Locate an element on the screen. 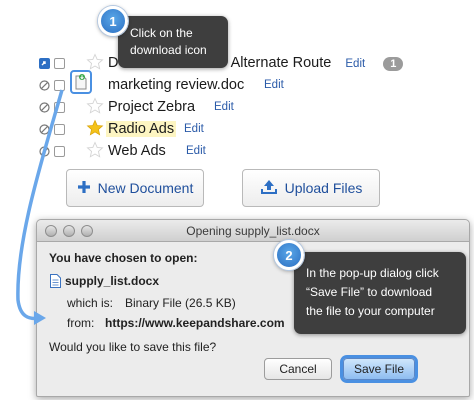 The width and height of the screenshot is (474, 400). pointer-arrow is located at coordinates (40, 207).